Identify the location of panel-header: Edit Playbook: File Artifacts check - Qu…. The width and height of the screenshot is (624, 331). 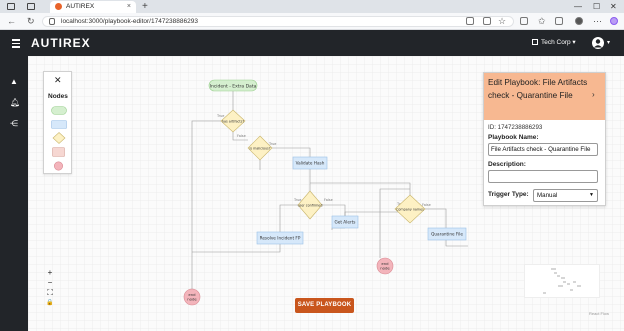
(544, 96).